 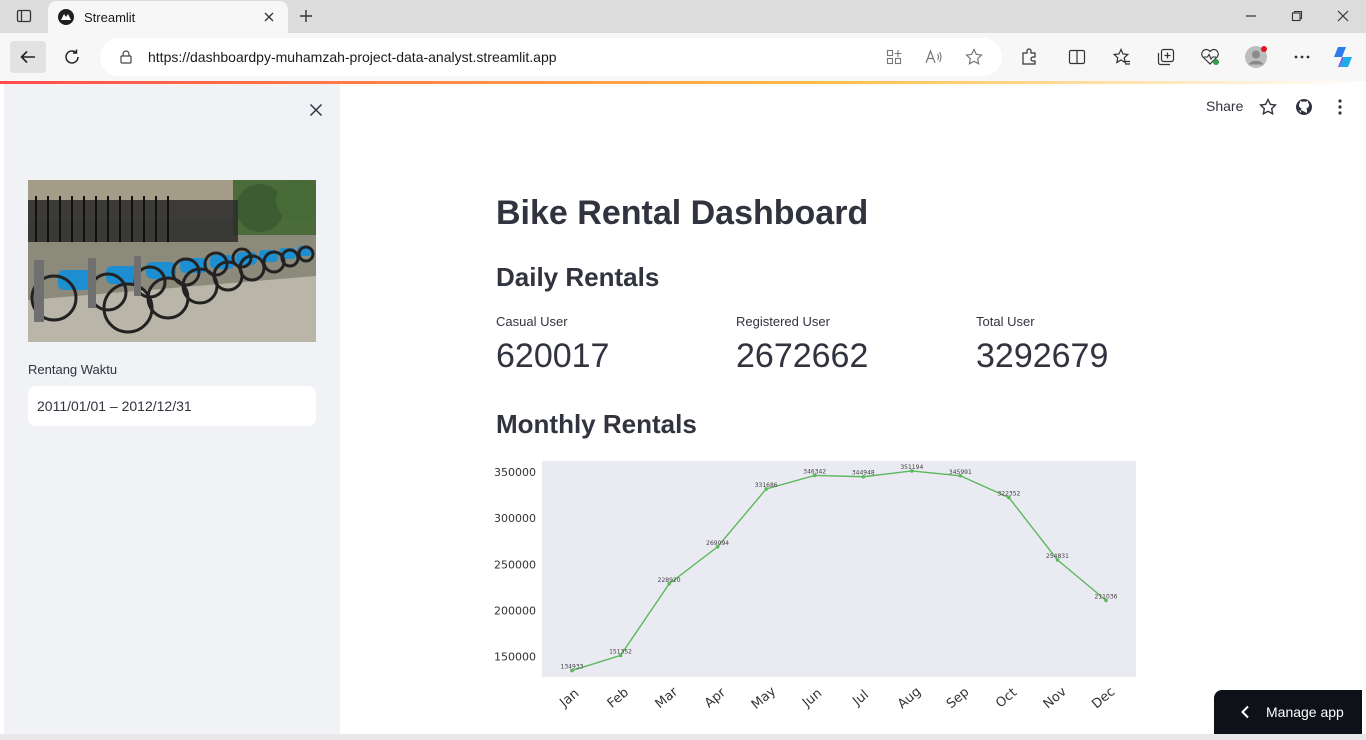 I want to click on monthly-rentals-heading: Monthly Rentals, so click(x=596, y=424).